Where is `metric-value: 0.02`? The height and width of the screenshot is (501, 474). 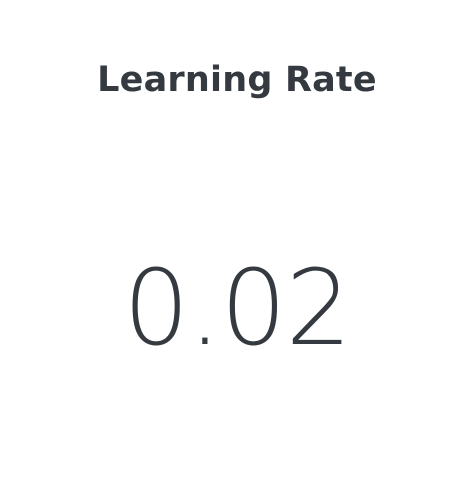
metric-value: 0.02 is located at coordinates (237, 308).